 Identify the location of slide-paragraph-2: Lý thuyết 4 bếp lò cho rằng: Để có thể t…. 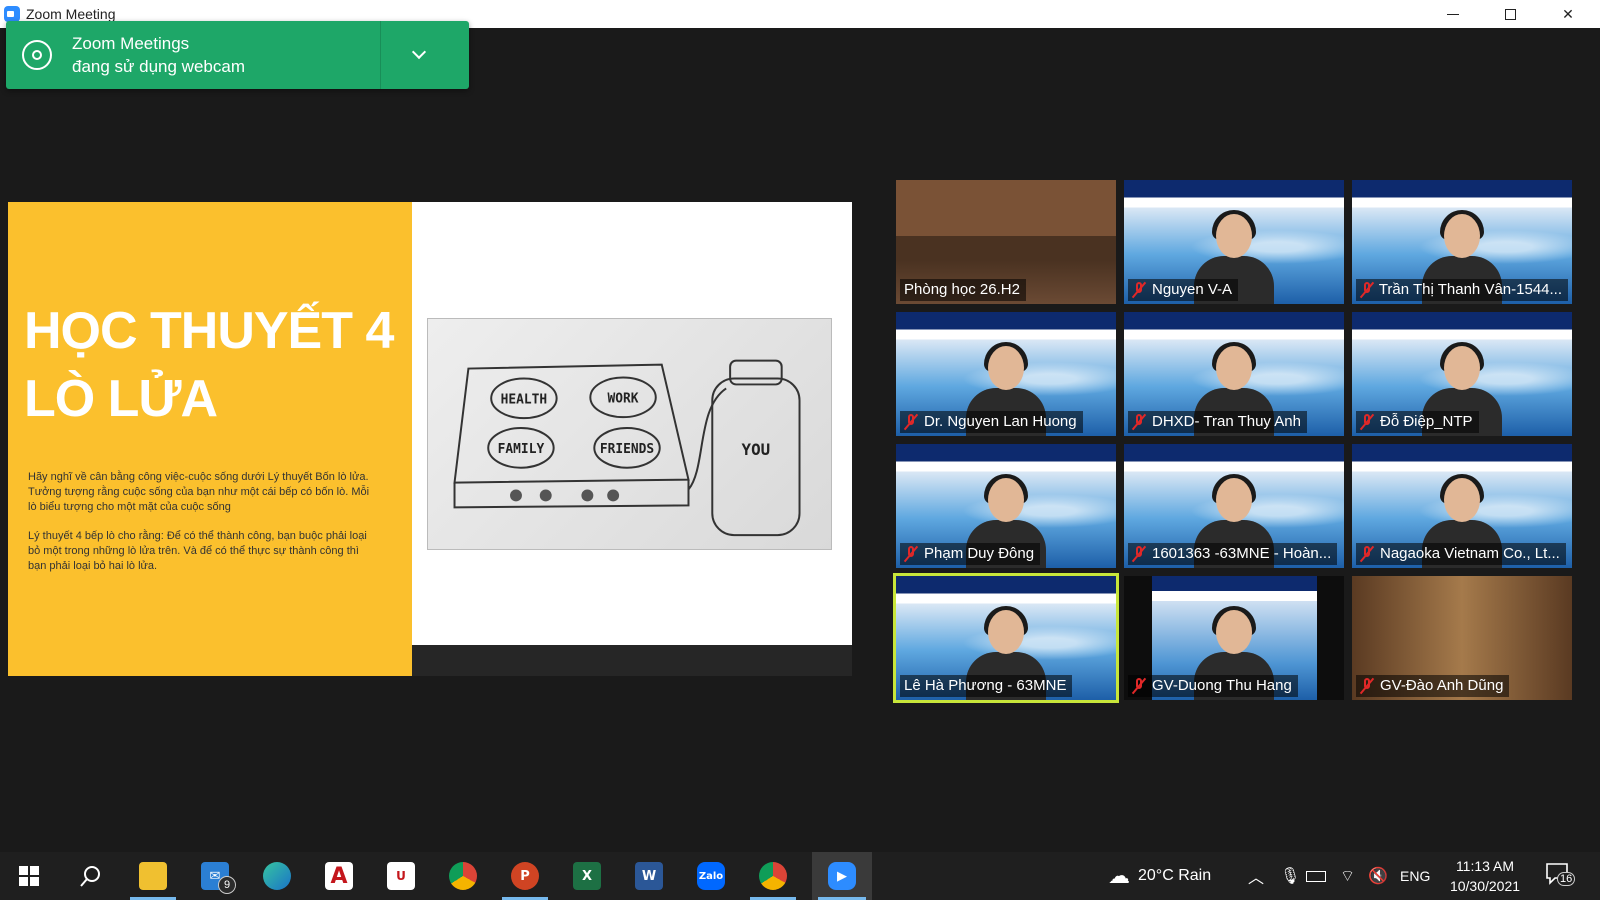
(197, 551).